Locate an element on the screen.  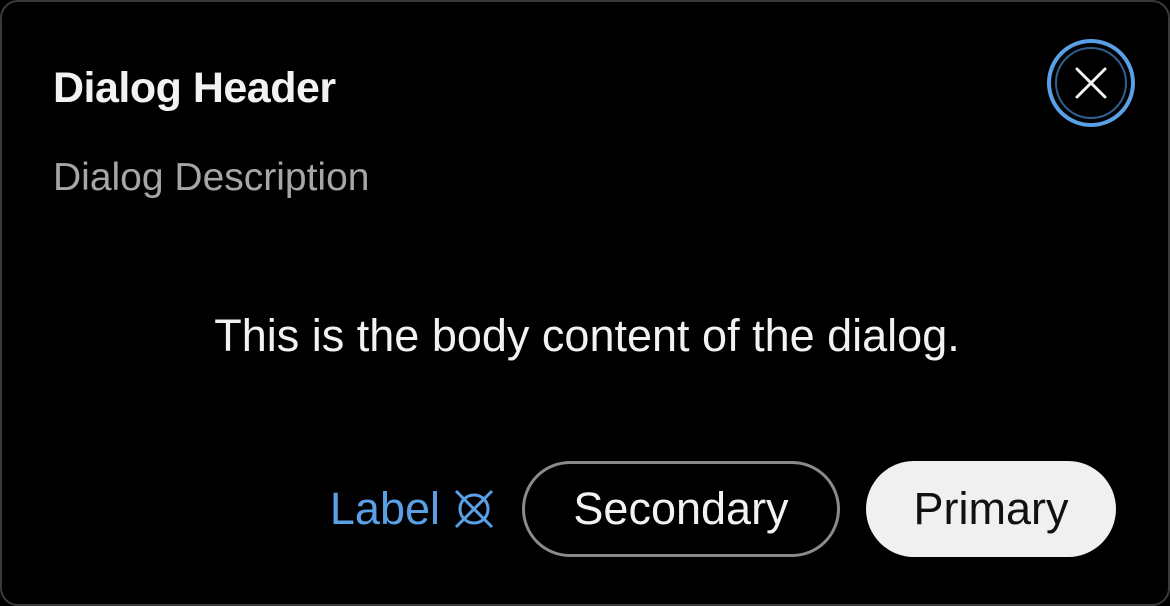
dialog-description: Dialog Description is located at coordinates (211, 177).